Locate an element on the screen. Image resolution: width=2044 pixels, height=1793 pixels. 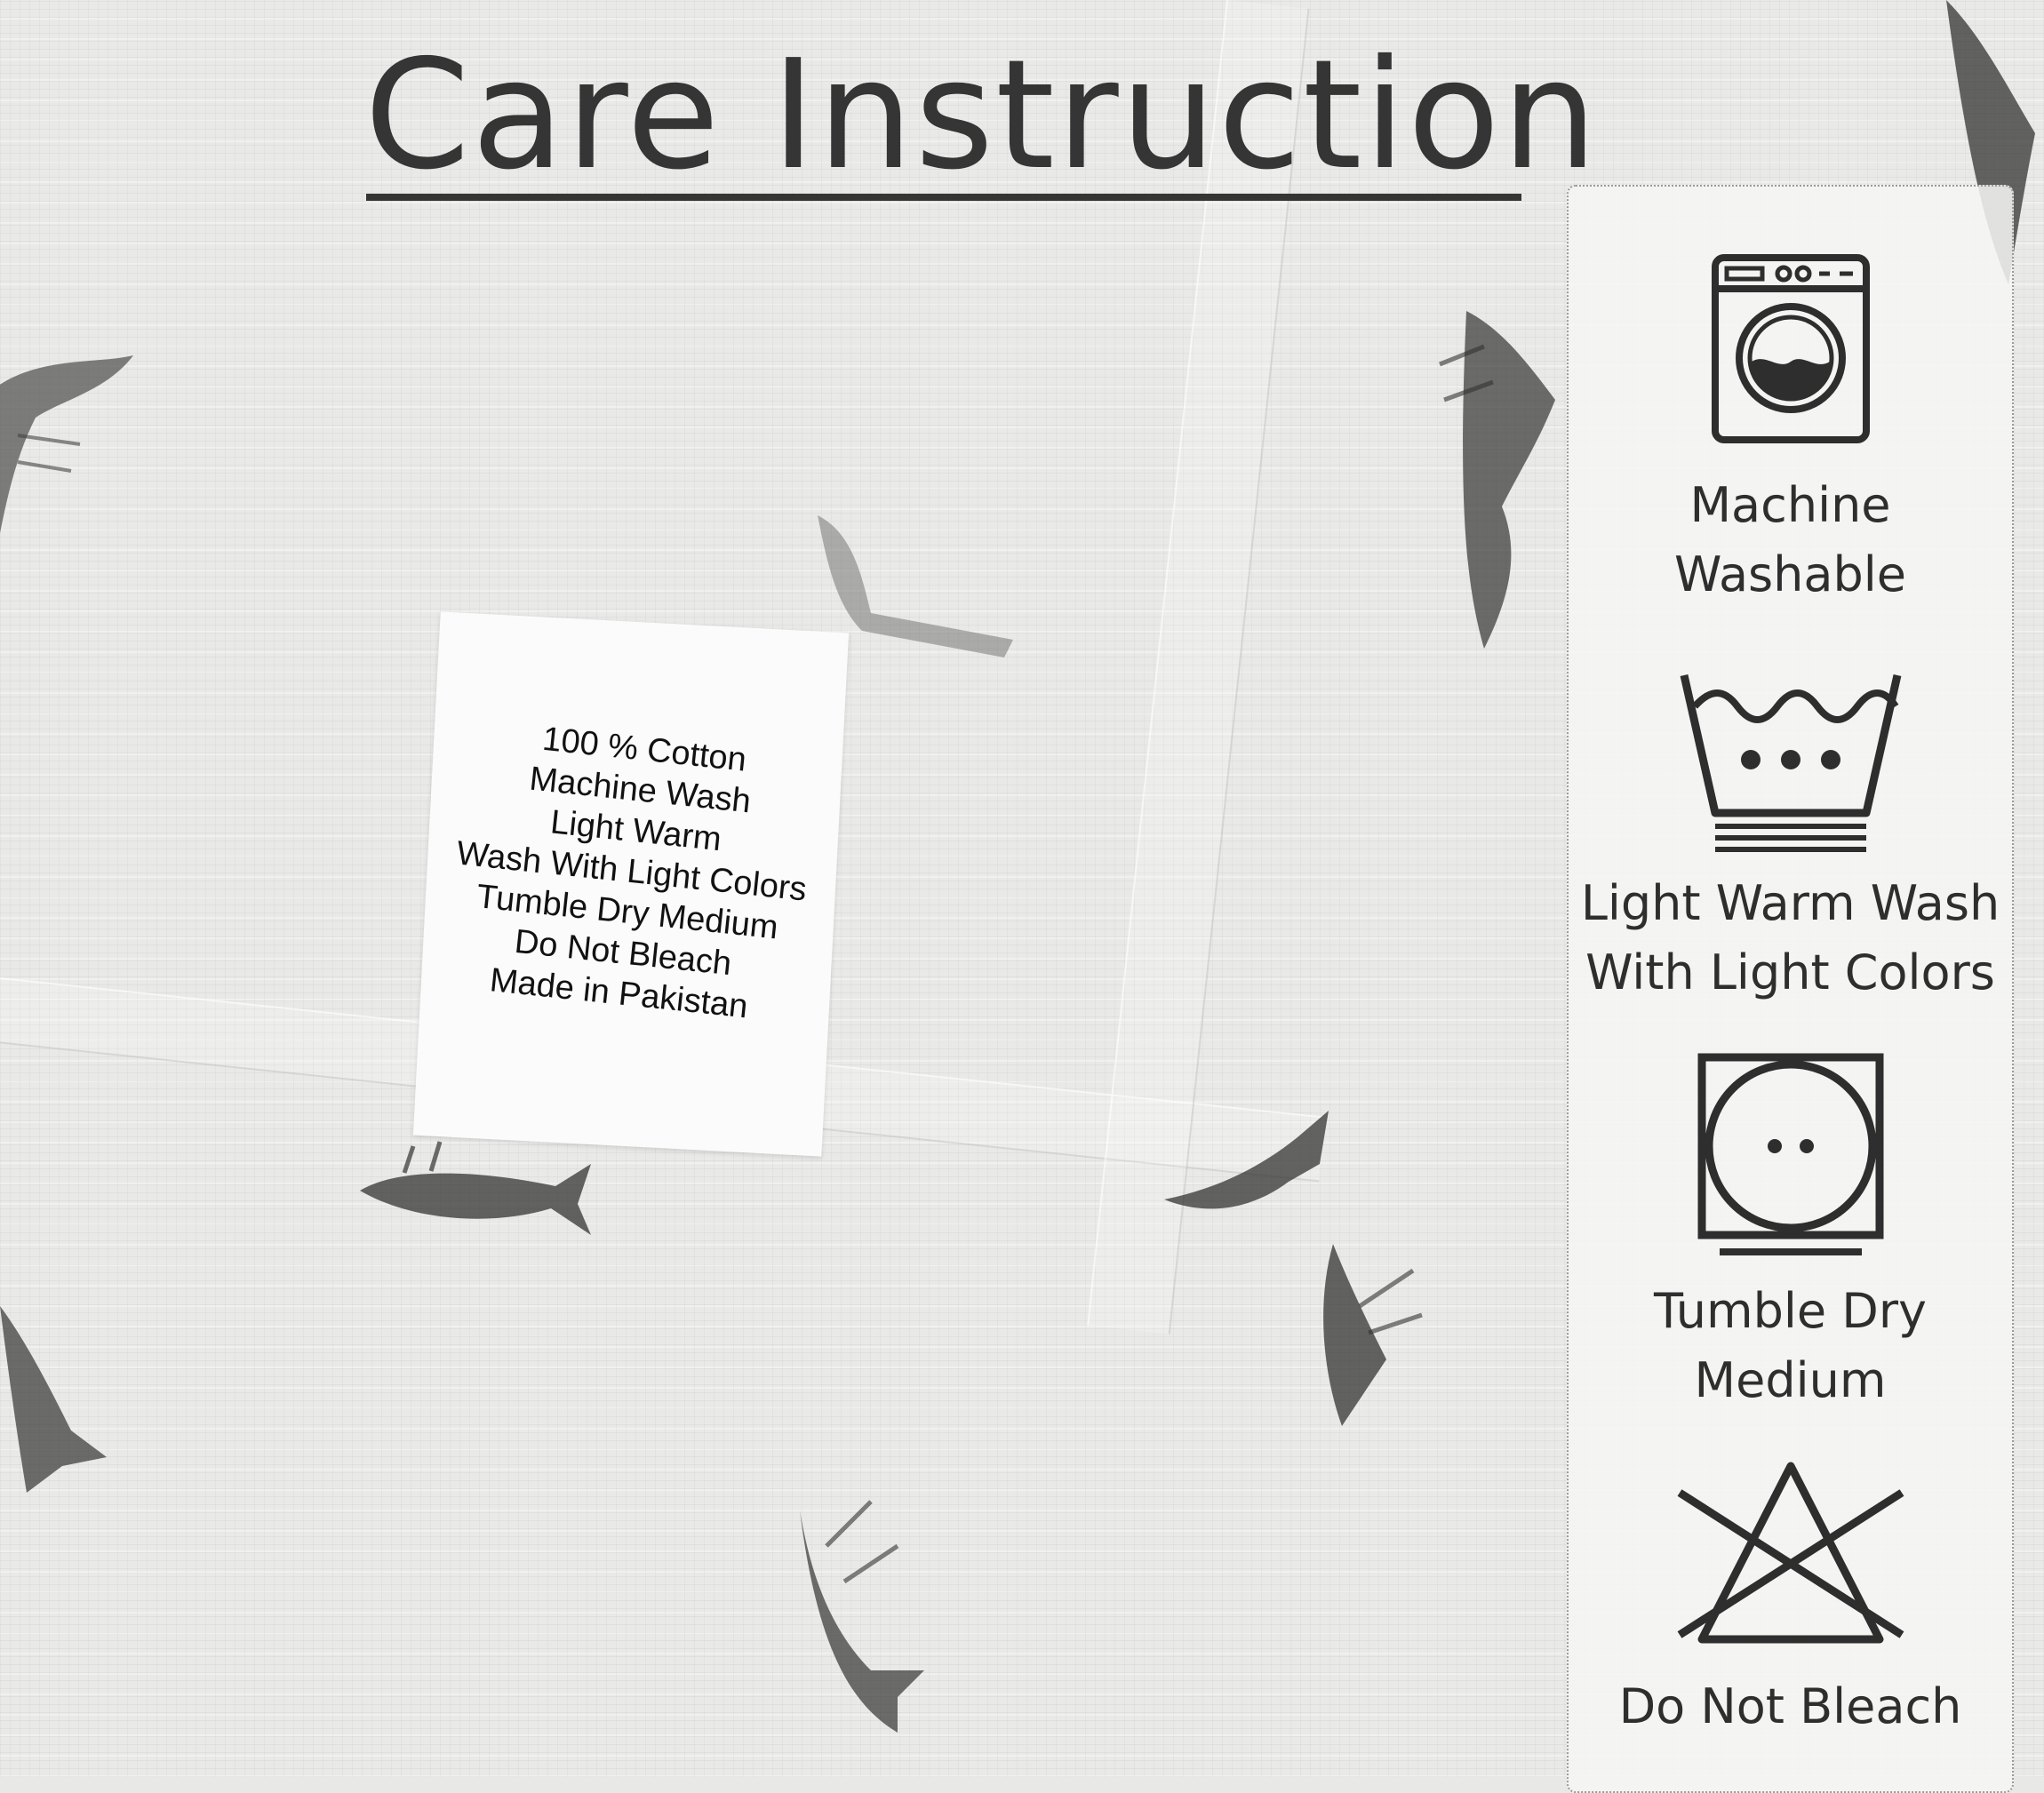
washing-machine-icon is located at coordinates (1790, 348).